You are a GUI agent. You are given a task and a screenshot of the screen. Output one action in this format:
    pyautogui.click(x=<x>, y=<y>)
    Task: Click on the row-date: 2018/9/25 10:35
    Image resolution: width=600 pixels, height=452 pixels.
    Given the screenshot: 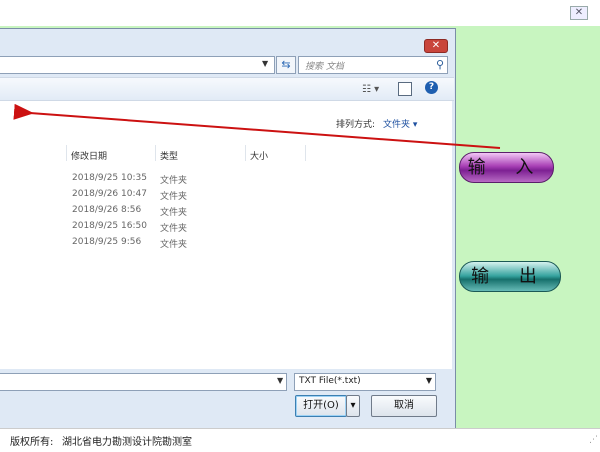 What is the action you would take?
    pyautogui.click(x=109, y=178)
    